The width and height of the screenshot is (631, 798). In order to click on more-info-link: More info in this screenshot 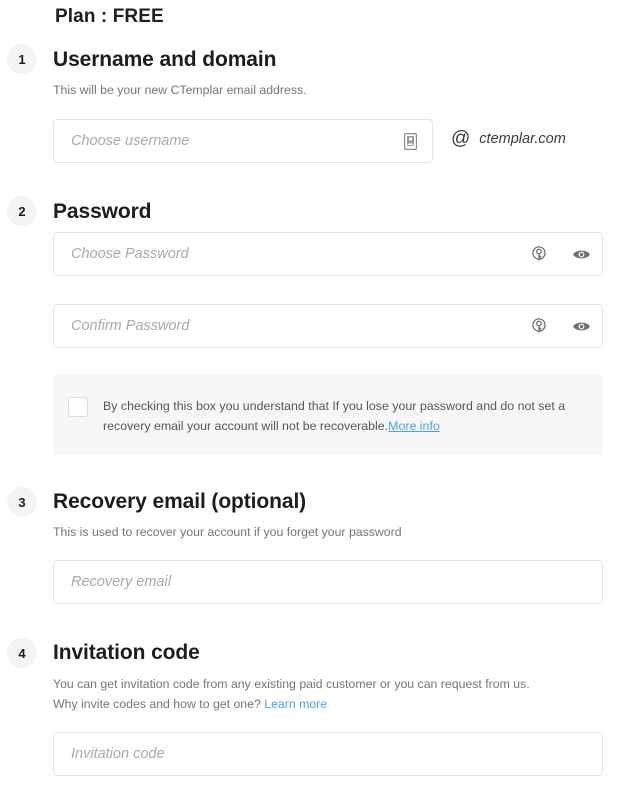, I will do `click(414, 426)`.